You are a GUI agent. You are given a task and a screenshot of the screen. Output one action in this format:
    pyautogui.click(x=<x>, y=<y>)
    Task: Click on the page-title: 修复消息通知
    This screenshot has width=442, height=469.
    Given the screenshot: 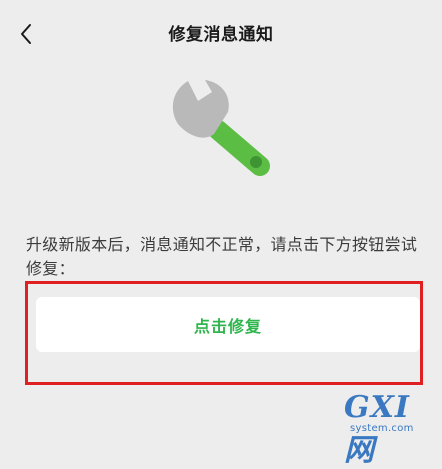 What is the action you would take?
    pyautogui.click(x=221, y=35)
    